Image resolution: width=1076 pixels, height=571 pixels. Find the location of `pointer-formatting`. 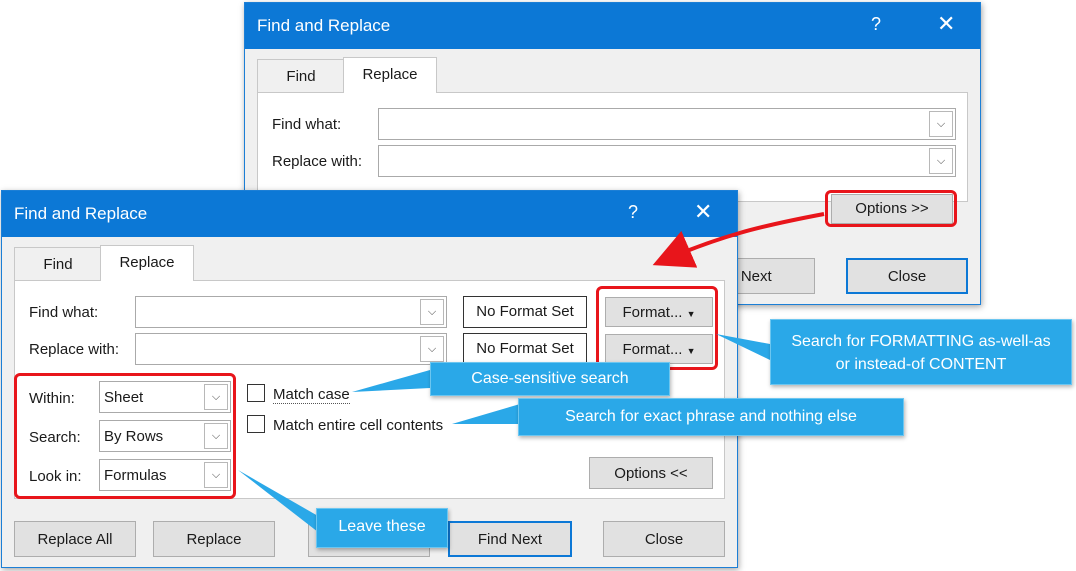

pointer-formatting is located at coordinates (743, 347).